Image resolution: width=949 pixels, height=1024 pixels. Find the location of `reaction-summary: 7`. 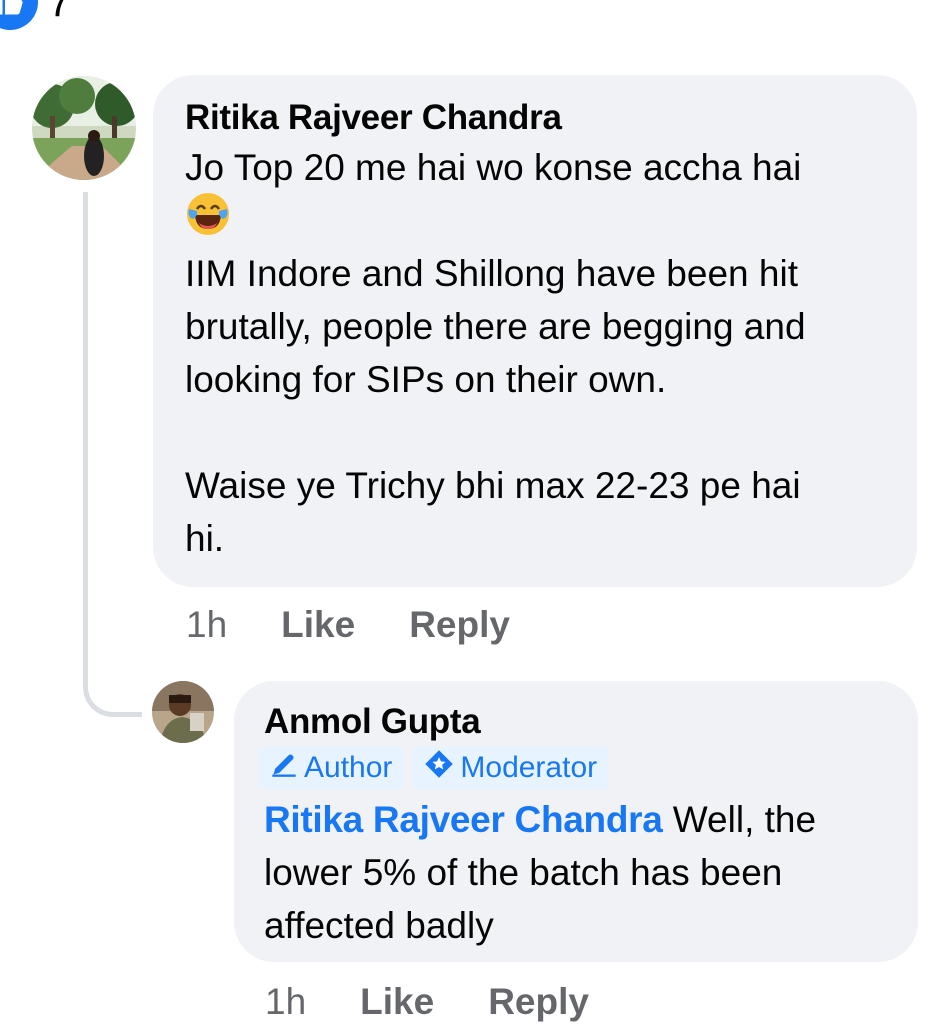

reaction-summary: 7 is located at coordinates (35, 16).